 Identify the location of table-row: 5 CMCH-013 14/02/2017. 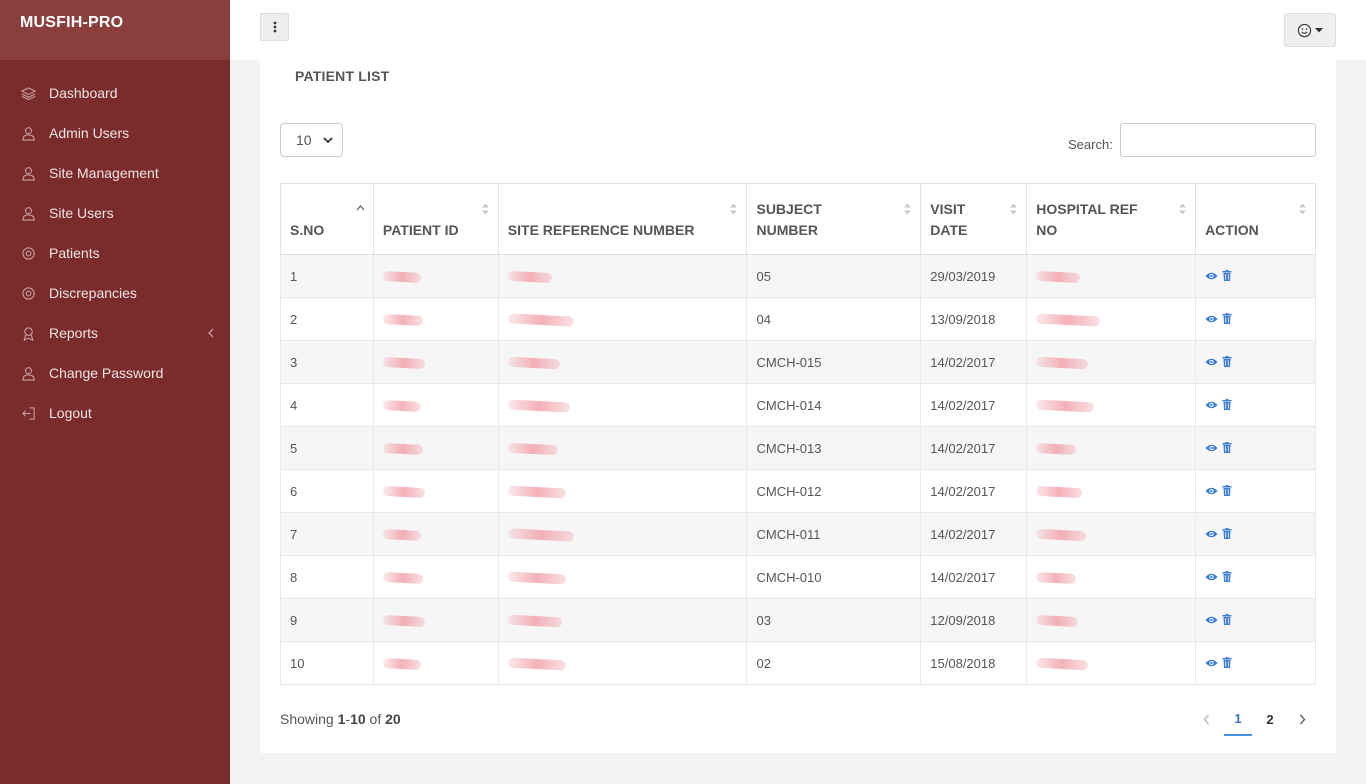
(798, 448).